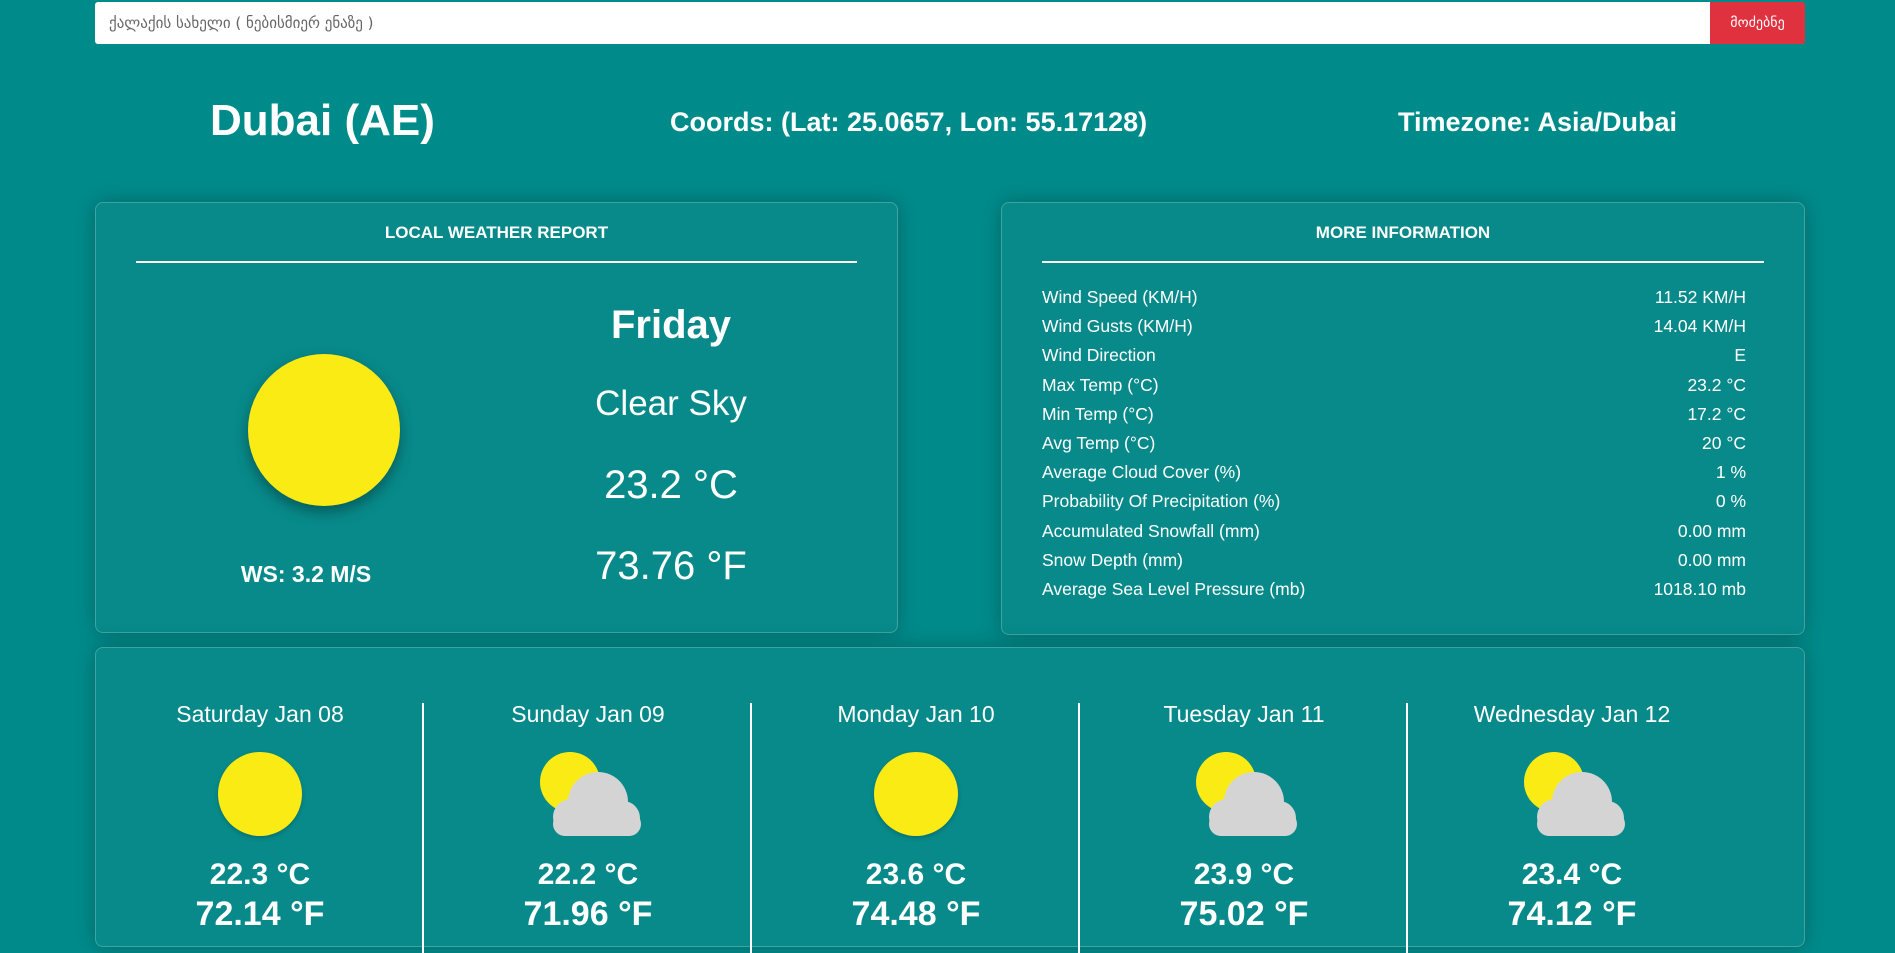 This screenshot has width=1895, height=953. I want to click on info-value: 17.2 °C, so click(1716, 413).